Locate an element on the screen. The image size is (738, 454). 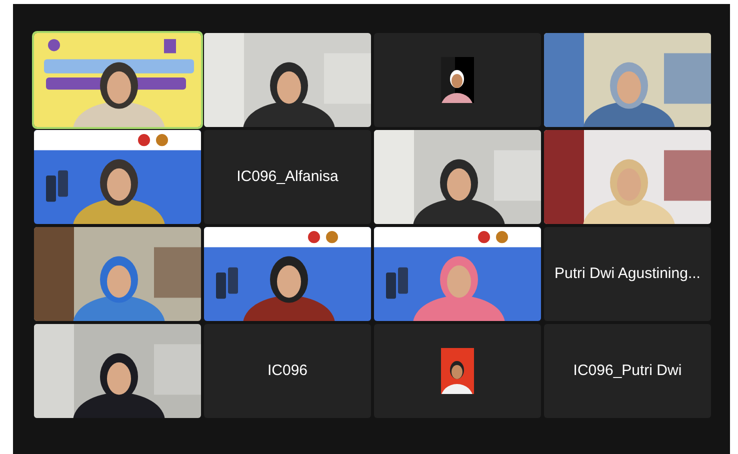
video-tile: IC096_Putri Dwi is located at coordinates (627, 371).